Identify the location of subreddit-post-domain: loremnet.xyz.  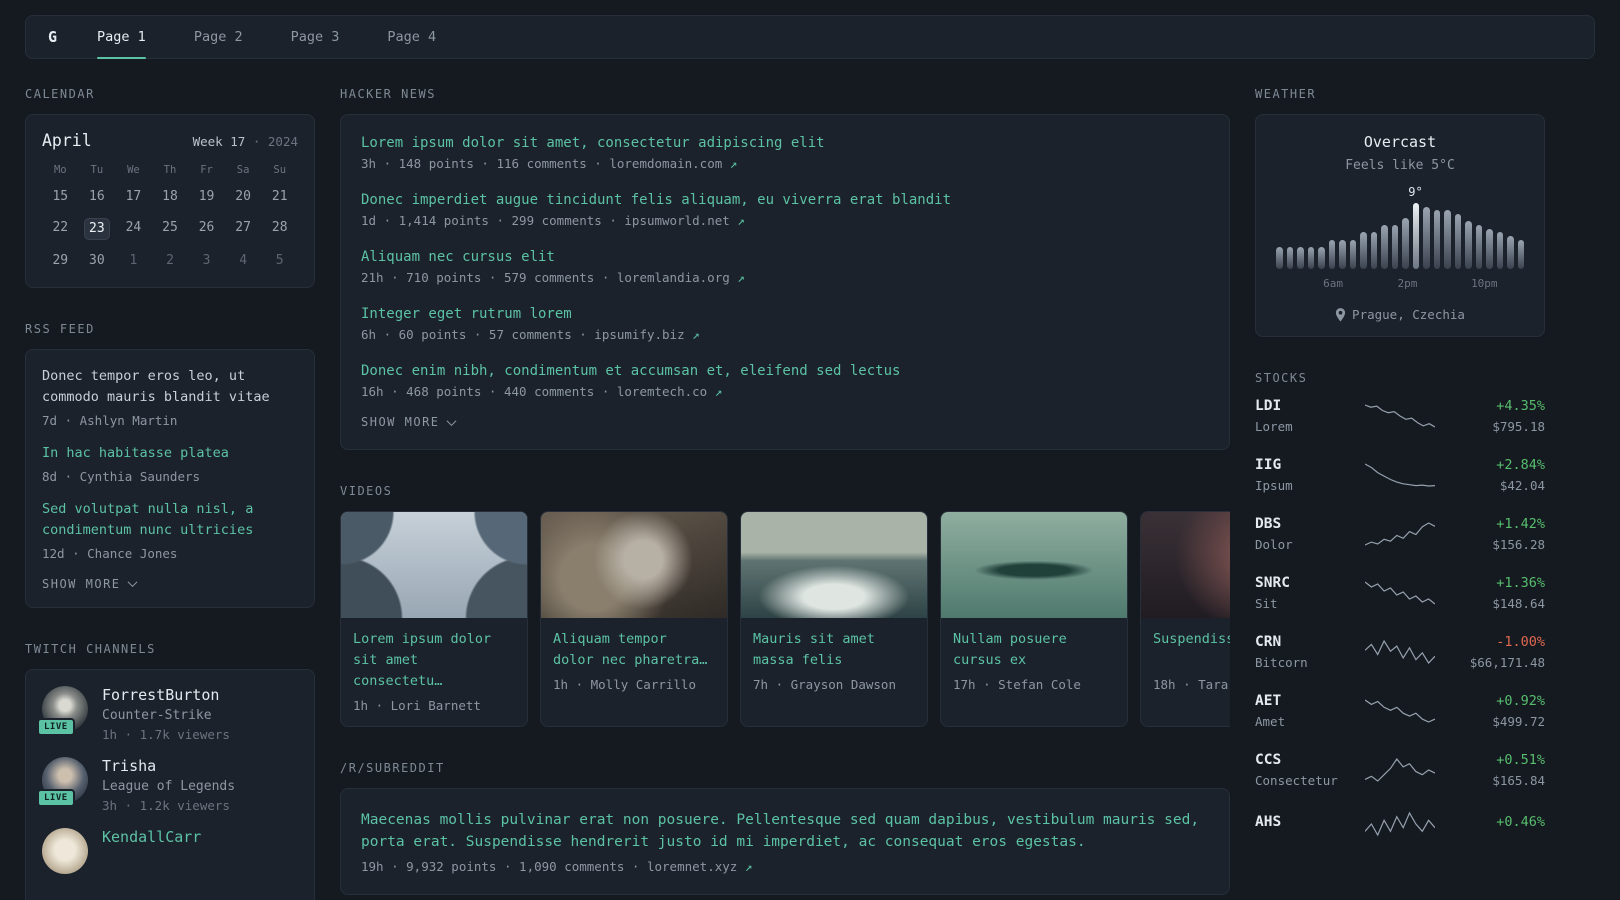
(692, 866).